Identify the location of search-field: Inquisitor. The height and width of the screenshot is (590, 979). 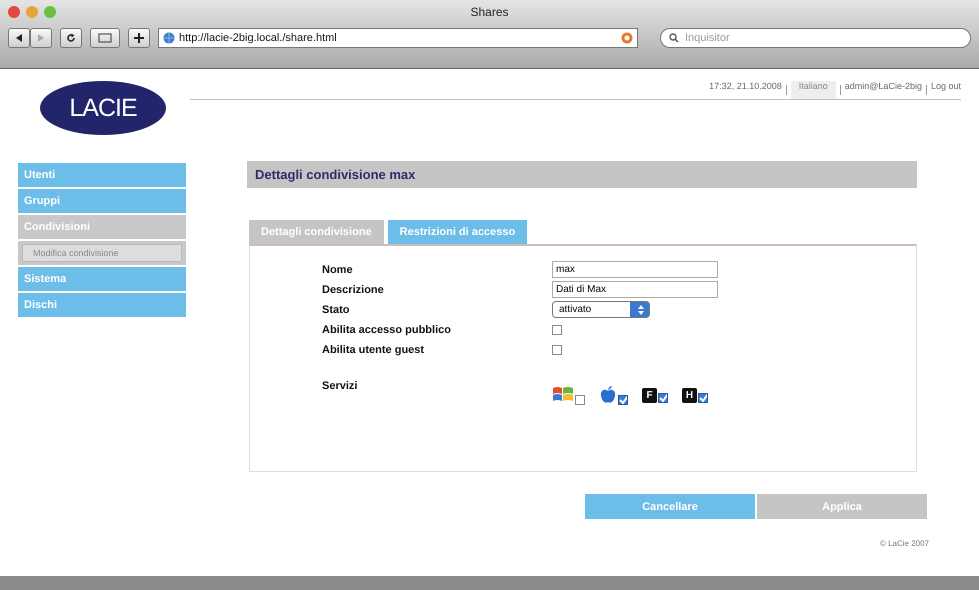
(815, 38).